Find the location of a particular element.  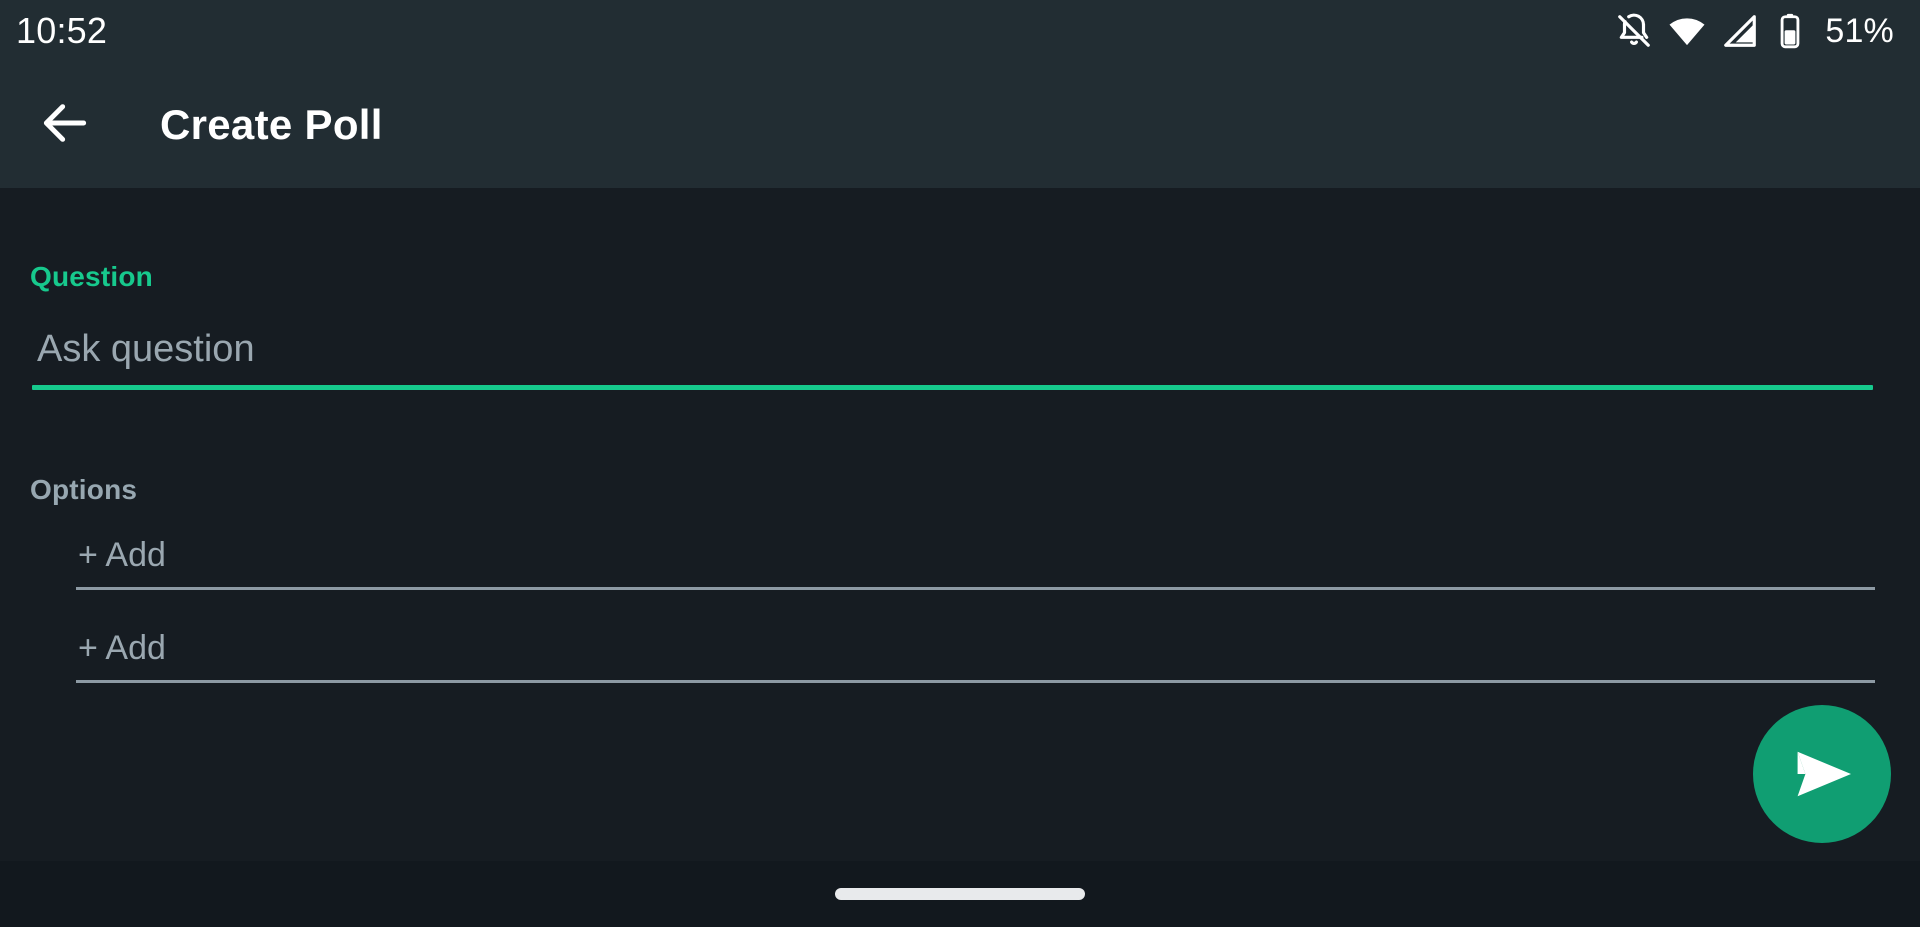

status-bar-icons: 51% is located at coordinates (1754, 31).